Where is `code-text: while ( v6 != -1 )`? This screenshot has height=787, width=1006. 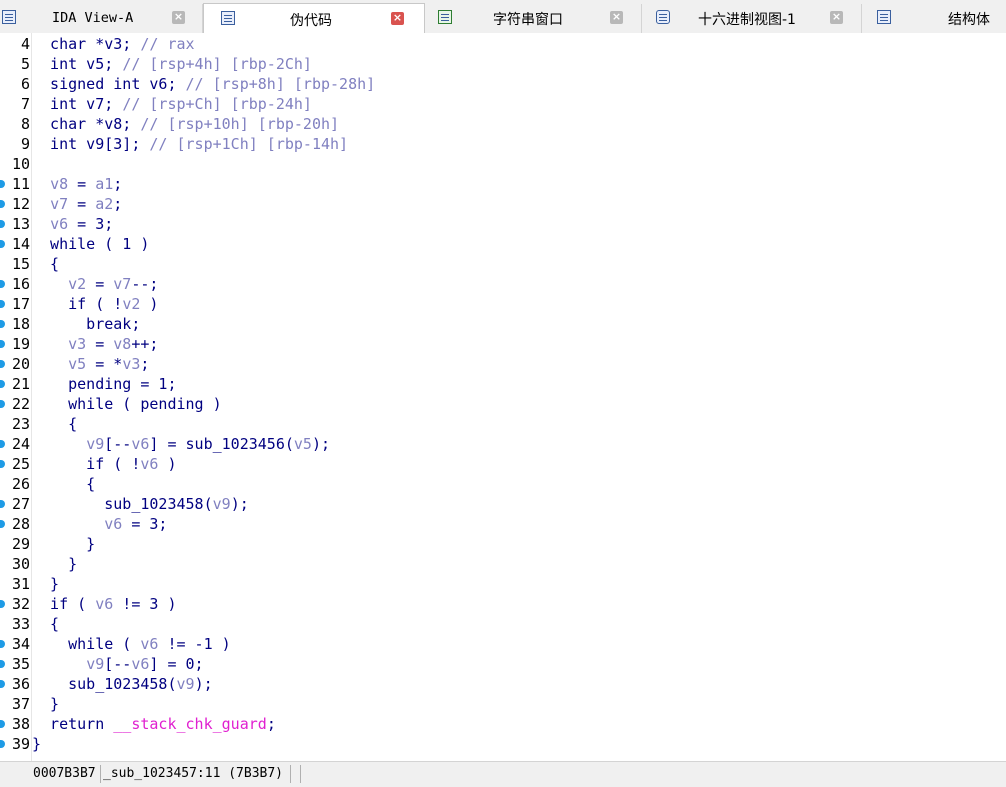 code-text: while ( v6 != -1 ) is located at coordinates (131, 644).